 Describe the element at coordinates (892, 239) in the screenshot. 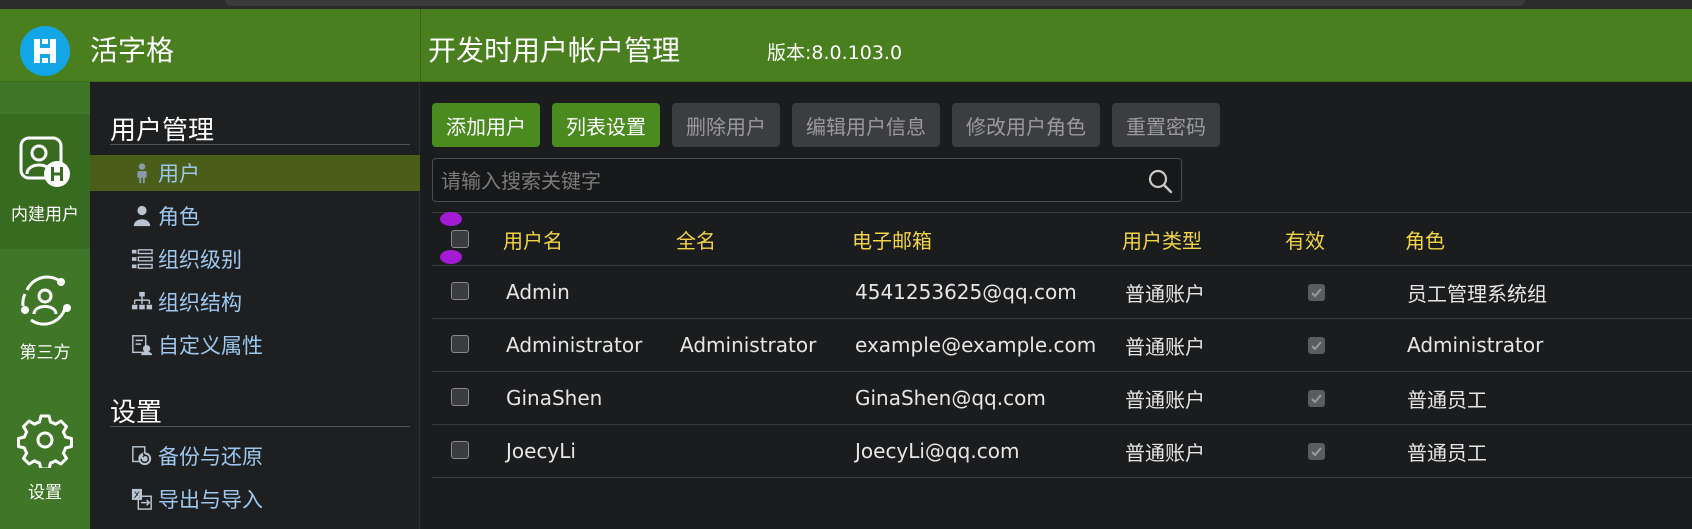

I see `column-header-email: 电子邮箱` at that location.